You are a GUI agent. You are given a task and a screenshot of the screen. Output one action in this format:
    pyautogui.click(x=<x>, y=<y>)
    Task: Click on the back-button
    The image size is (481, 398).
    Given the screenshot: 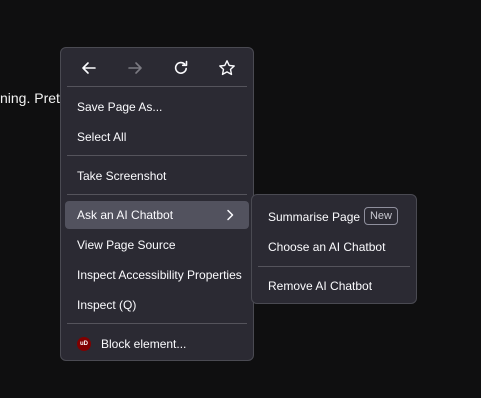 What is the action you would take?
    pyautogui.click(x=89, y=68)
    